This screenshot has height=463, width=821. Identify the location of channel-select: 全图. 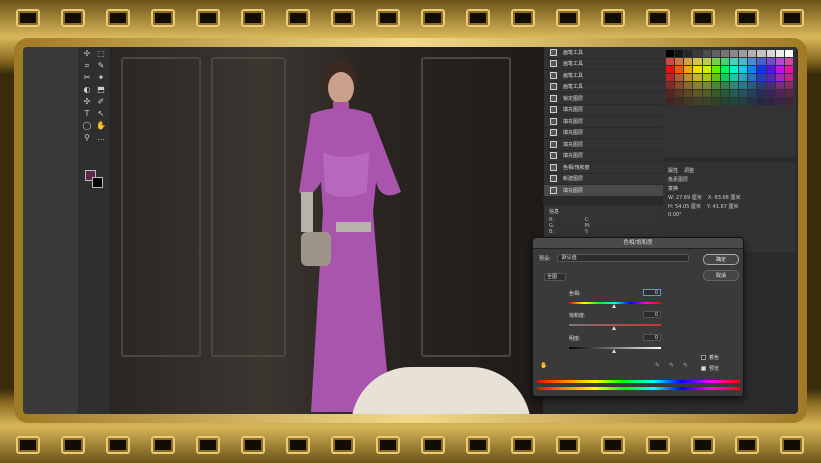
(555, 277).